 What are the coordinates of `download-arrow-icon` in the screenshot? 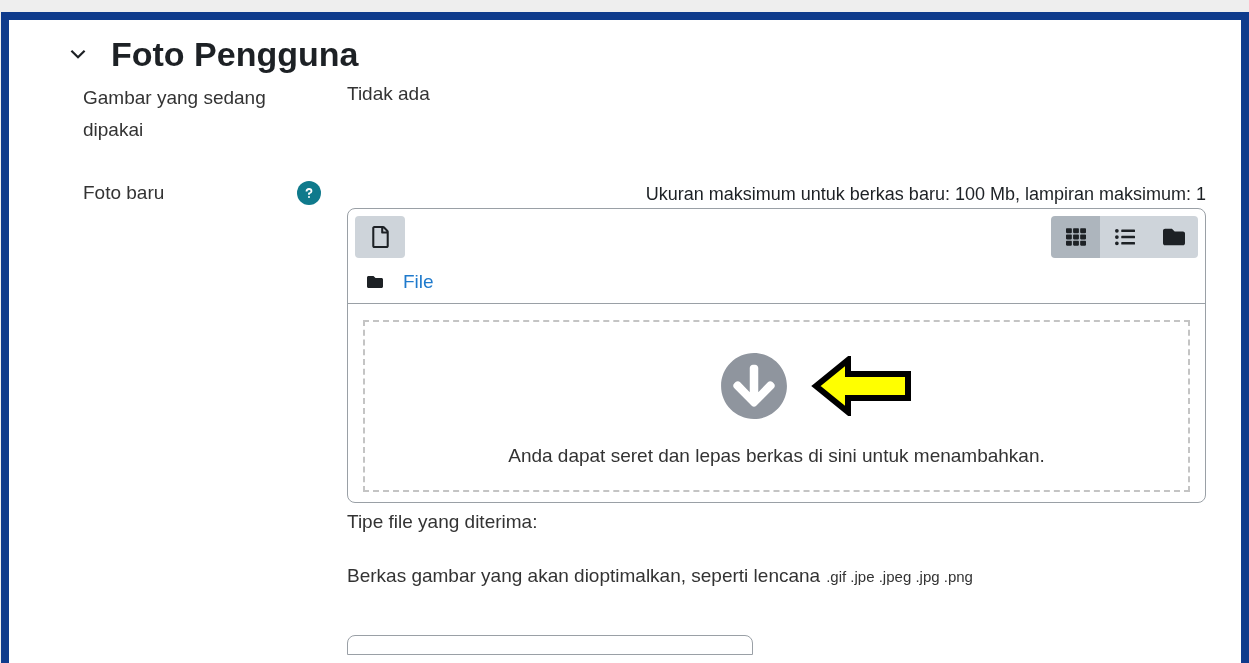 It's located at (753, 385).